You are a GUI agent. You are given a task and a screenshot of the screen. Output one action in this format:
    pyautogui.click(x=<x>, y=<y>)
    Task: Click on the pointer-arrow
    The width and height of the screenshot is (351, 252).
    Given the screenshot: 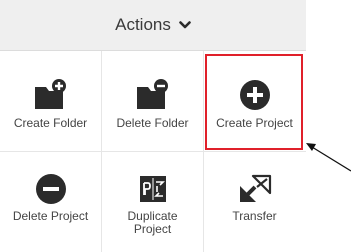 What is the action you would take?
    pyautogui.click(x=328, y=157)
    